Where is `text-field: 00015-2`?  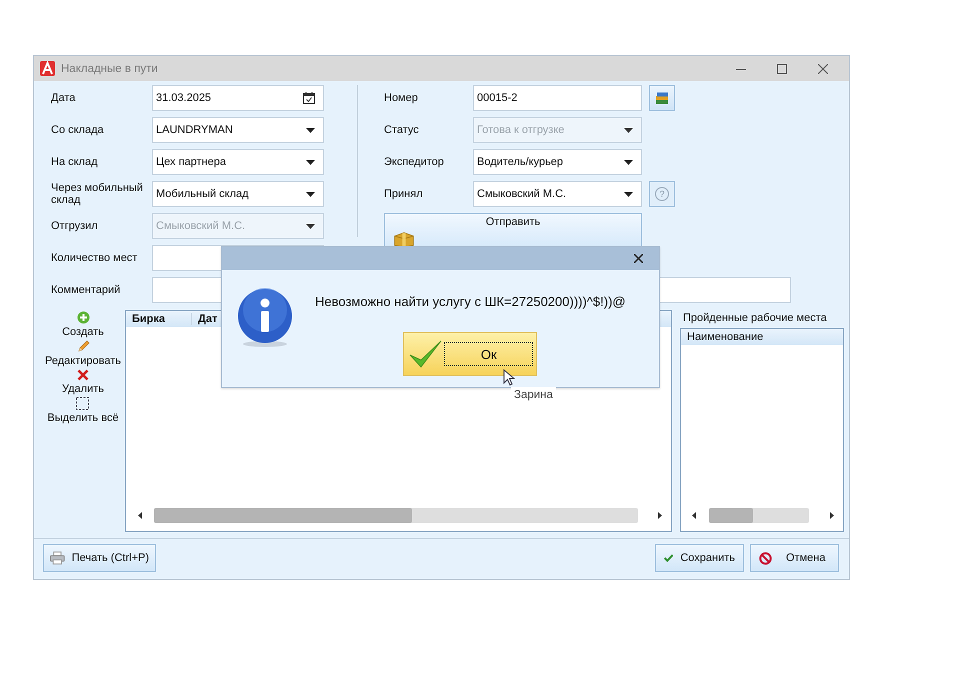 text-field: 00015-2 is located at coordinates (557, 98).